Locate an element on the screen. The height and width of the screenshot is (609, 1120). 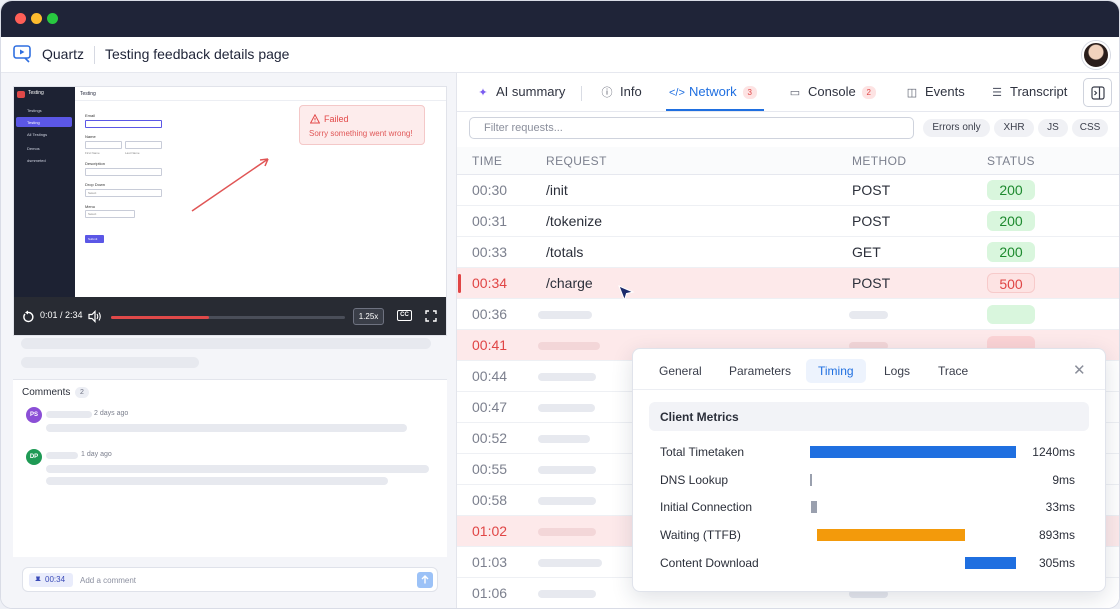
tab-events: ◫ Events is located at coordinates (935, 91).